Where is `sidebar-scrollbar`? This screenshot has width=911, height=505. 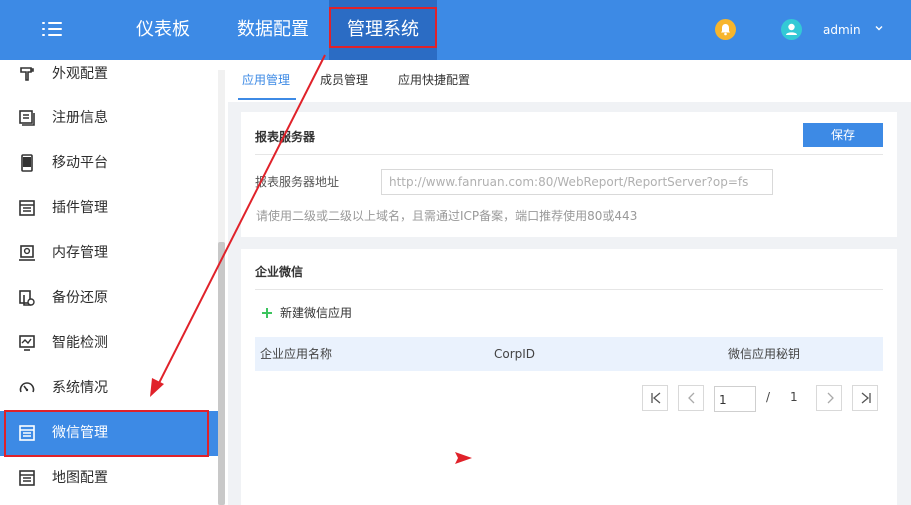 sidebar-scrollbar is located at coordinates (221, 287).